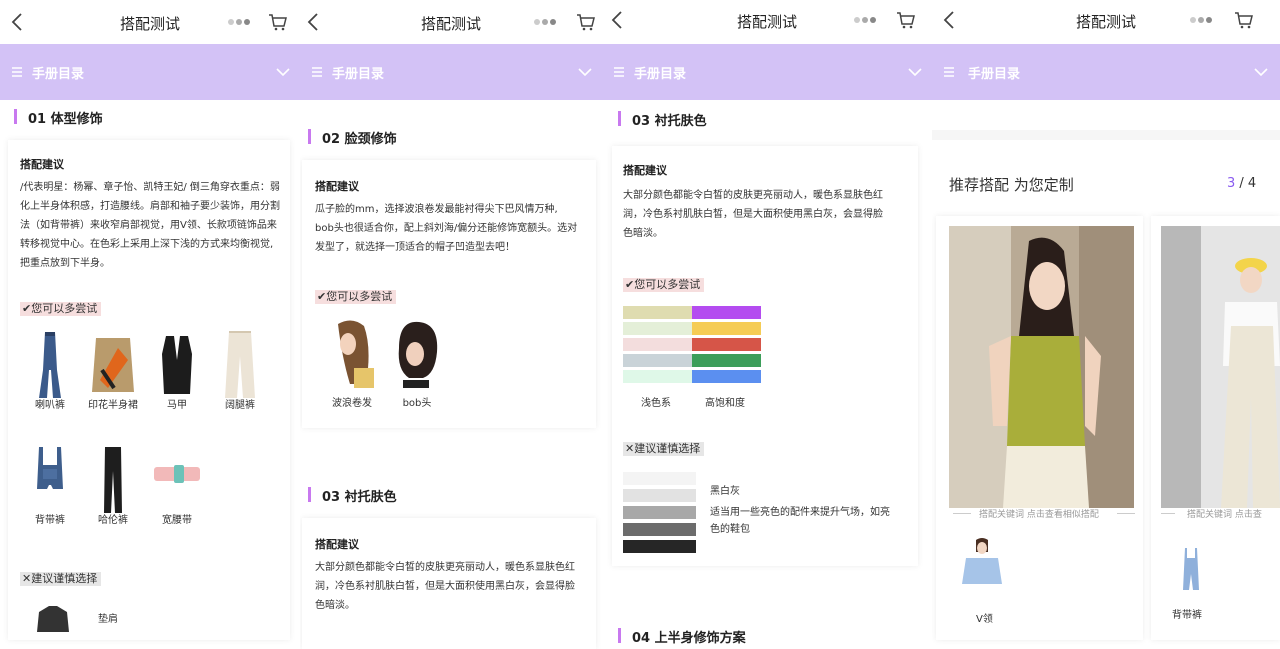  Describe the element at coordinates (177, 475) in the screenshot. I see `wide-belt-image` at that location.